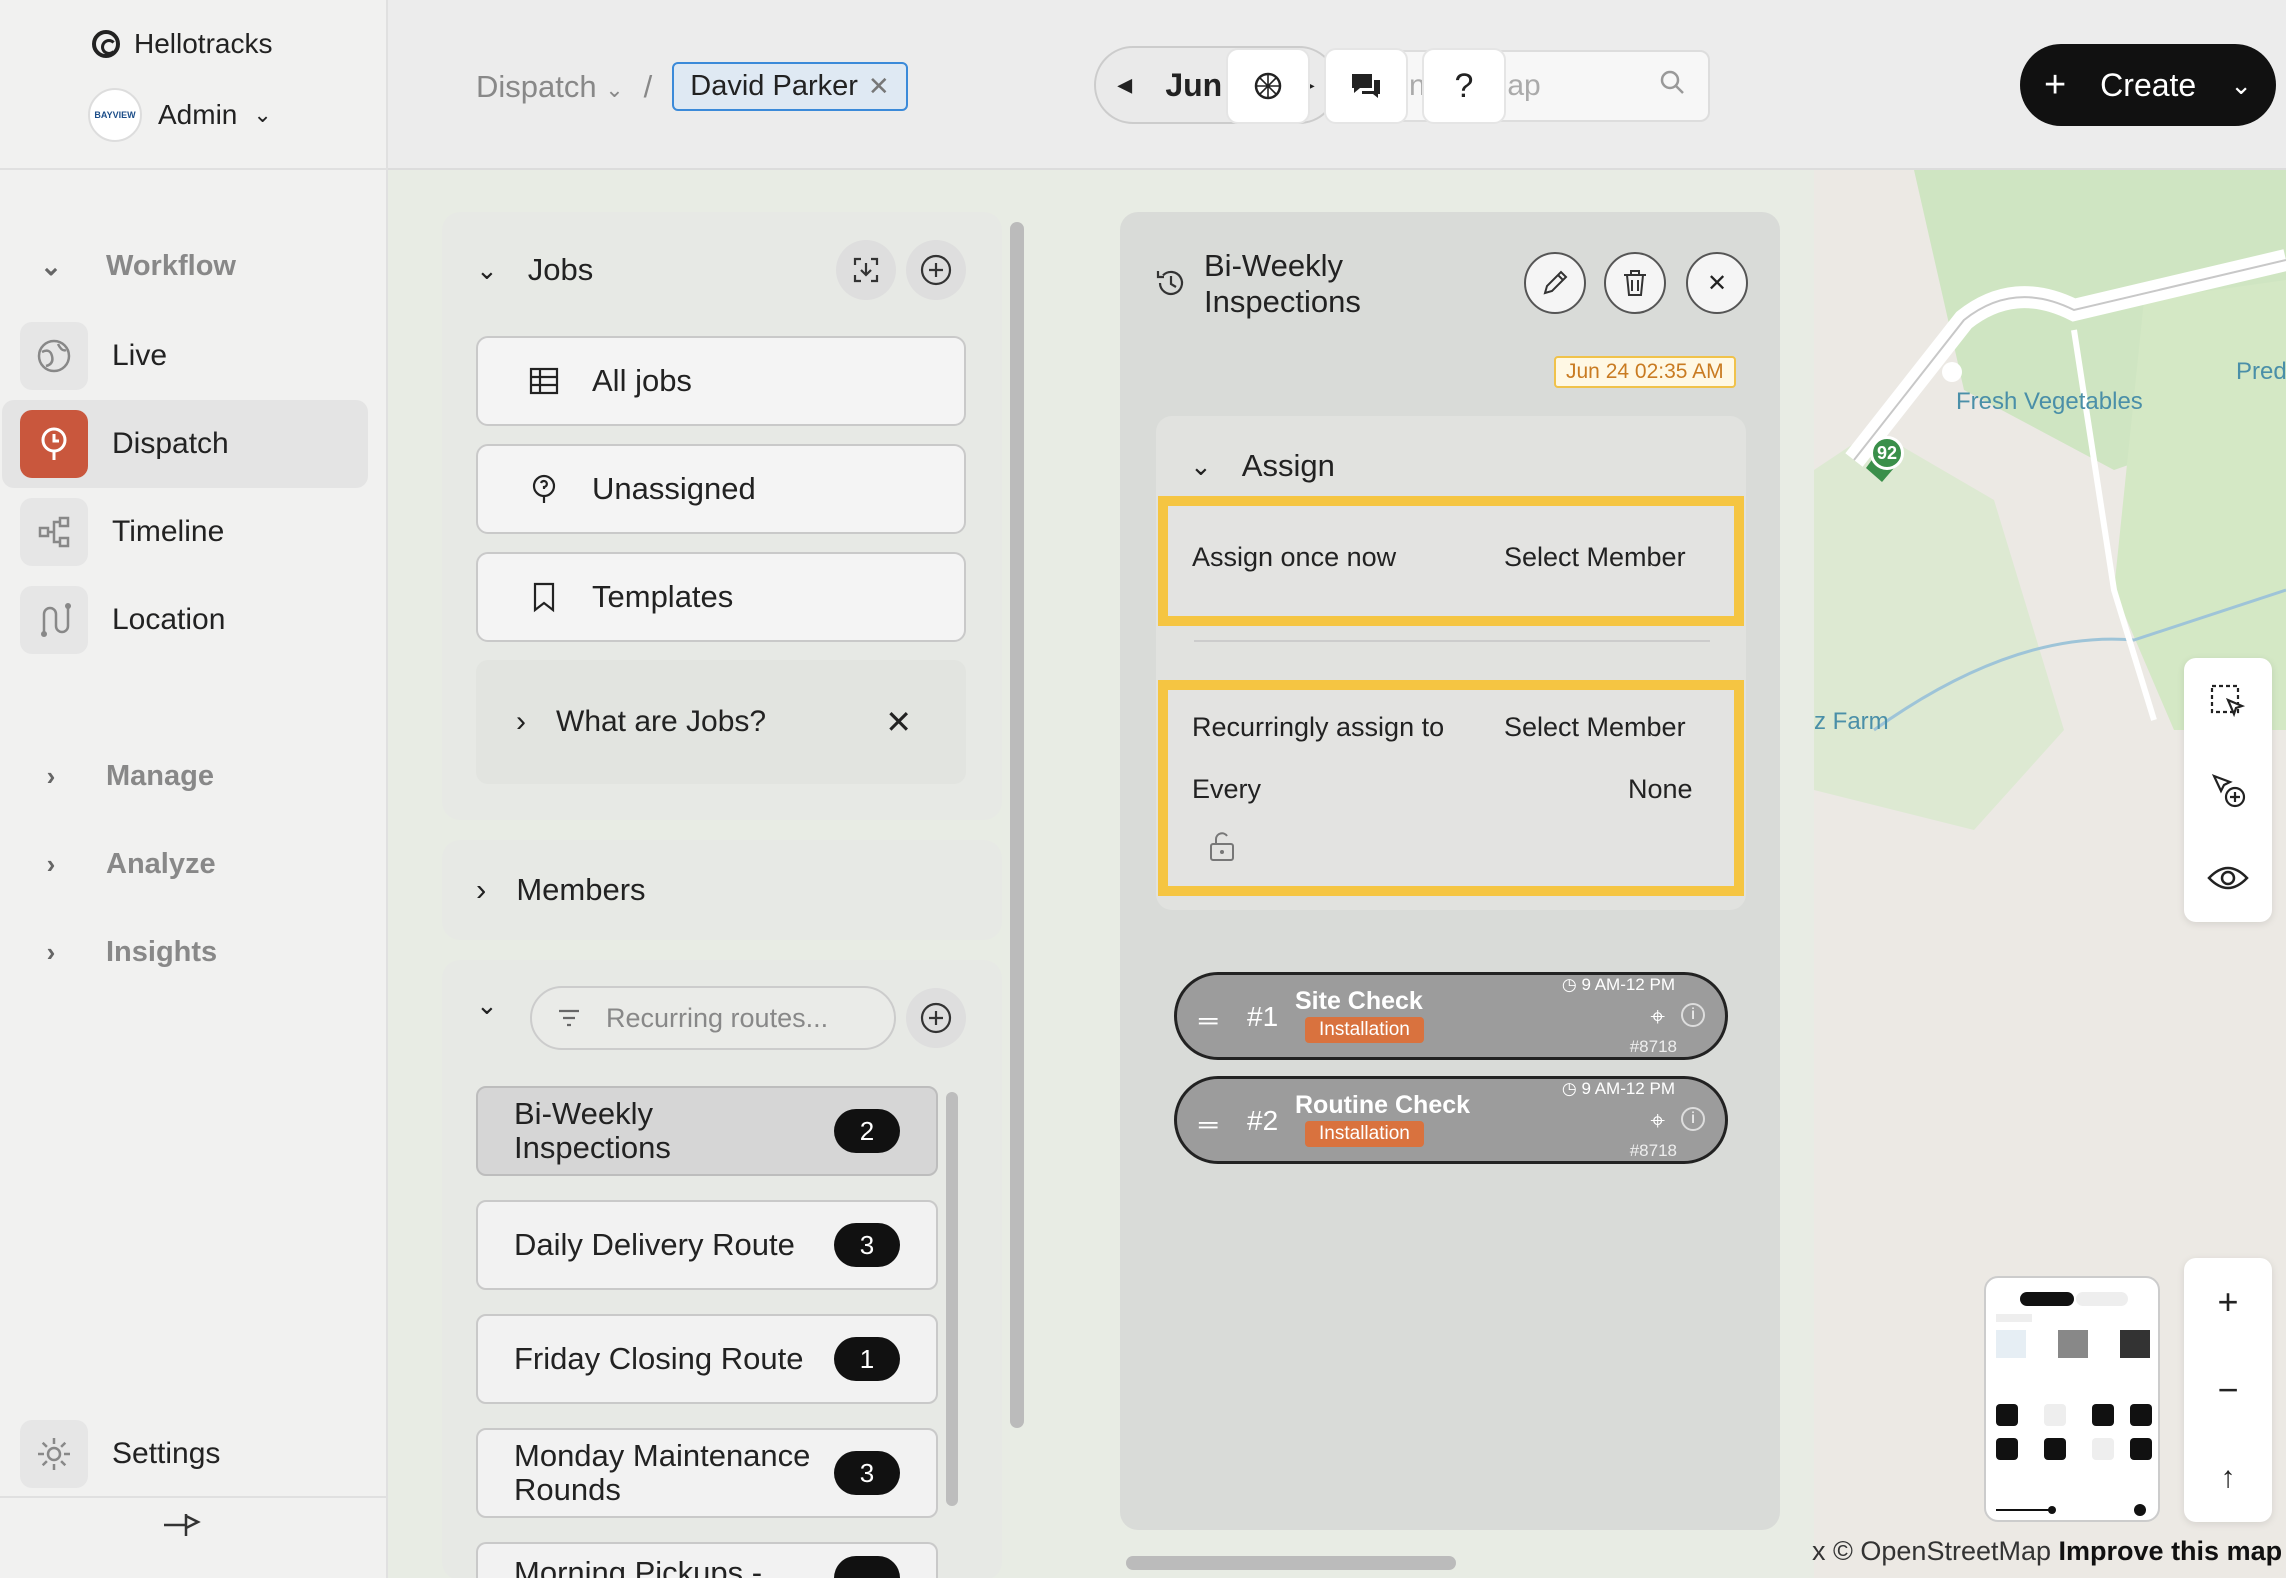 The height and width of the screenshot is (1578, 2286). What do you see at coordinates (54, 1454) in the screenshot?
I see `gear-icon` at bounding box center [54, 1454].